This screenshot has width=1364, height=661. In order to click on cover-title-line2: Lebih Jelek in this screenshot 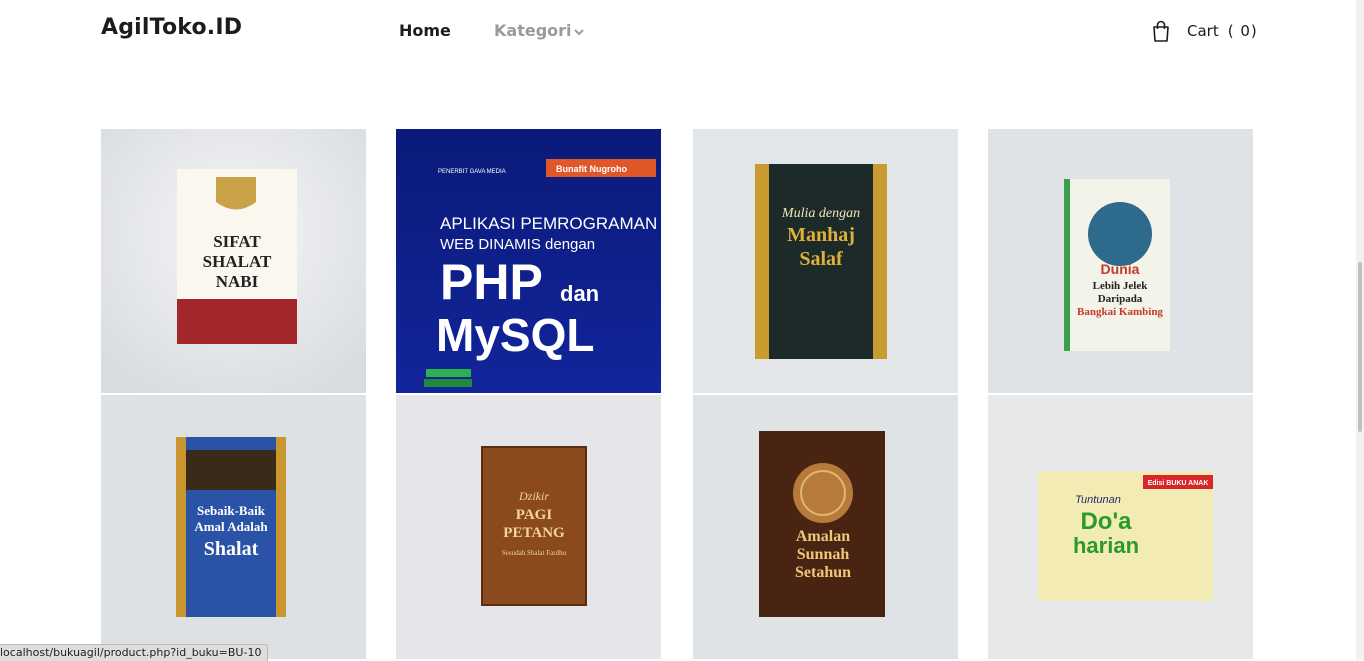, I will do `click(1121, 286)`.